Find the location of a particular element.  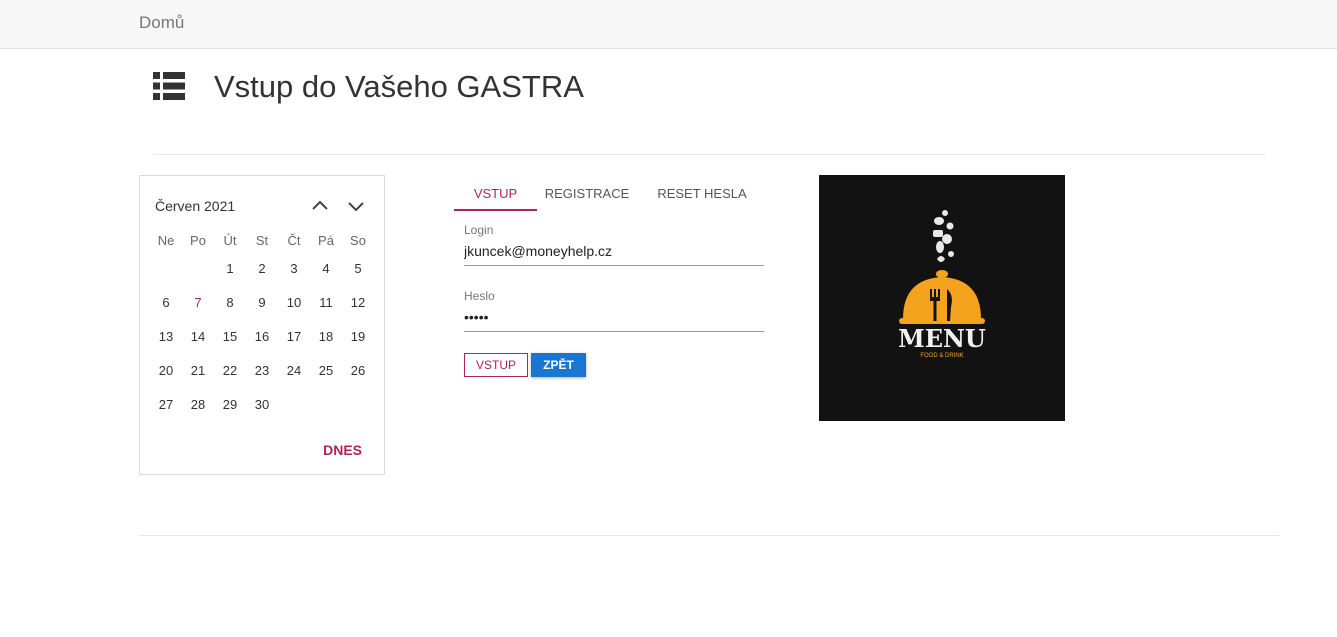

tab-reset-hesla: RESET HESLA is located at coordinates (702, 193).